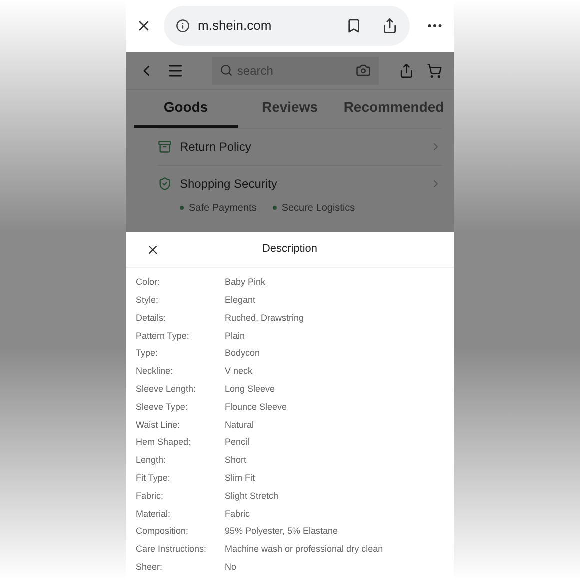  What do you see at coordinates (239, 425) in the screenshot?
I see `attribute-value: Natural` at bounding box center [239, 425].